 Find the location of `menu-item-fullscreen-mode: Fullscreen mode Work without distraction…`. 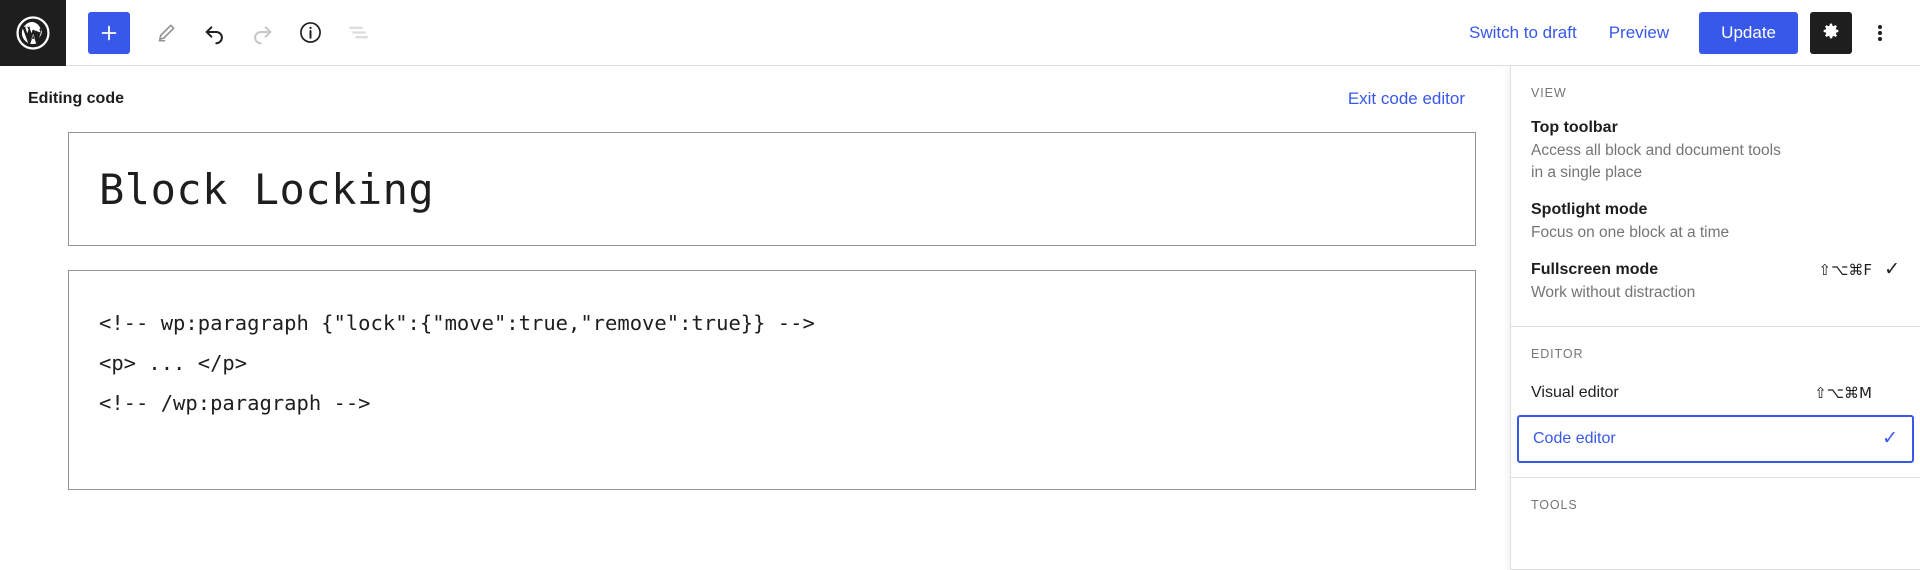

menu-item-fullscreen-mode: Fullscreen mode Work without distraction… is located at coordinates (1715, 282).